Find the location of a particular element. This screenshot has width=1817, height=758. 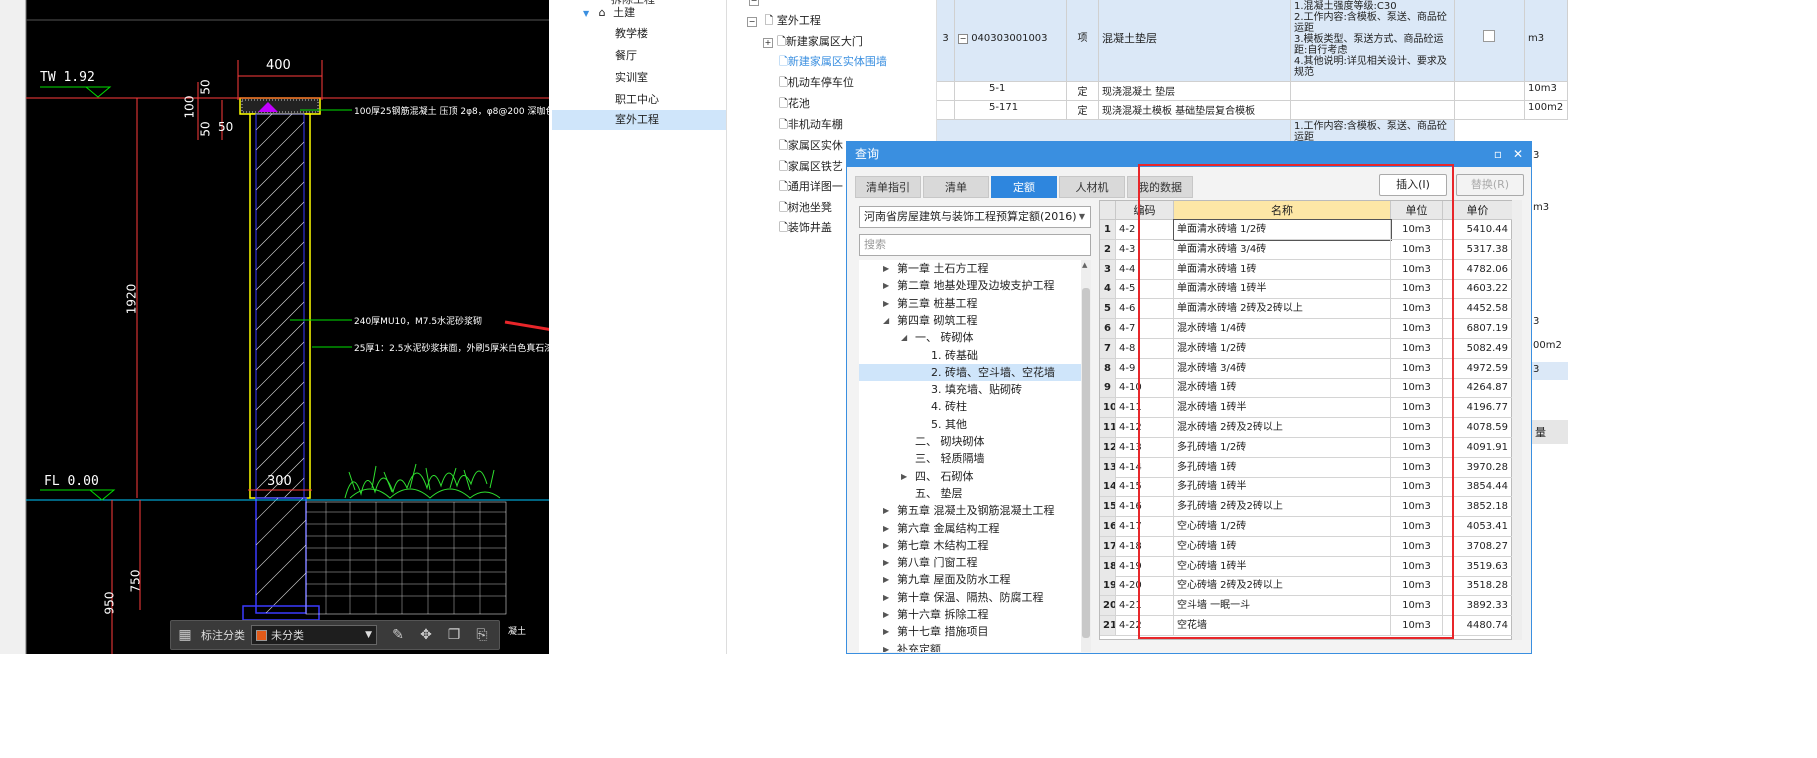

scroll-up-icon: ▲ is located at coordinates (1084, 265).